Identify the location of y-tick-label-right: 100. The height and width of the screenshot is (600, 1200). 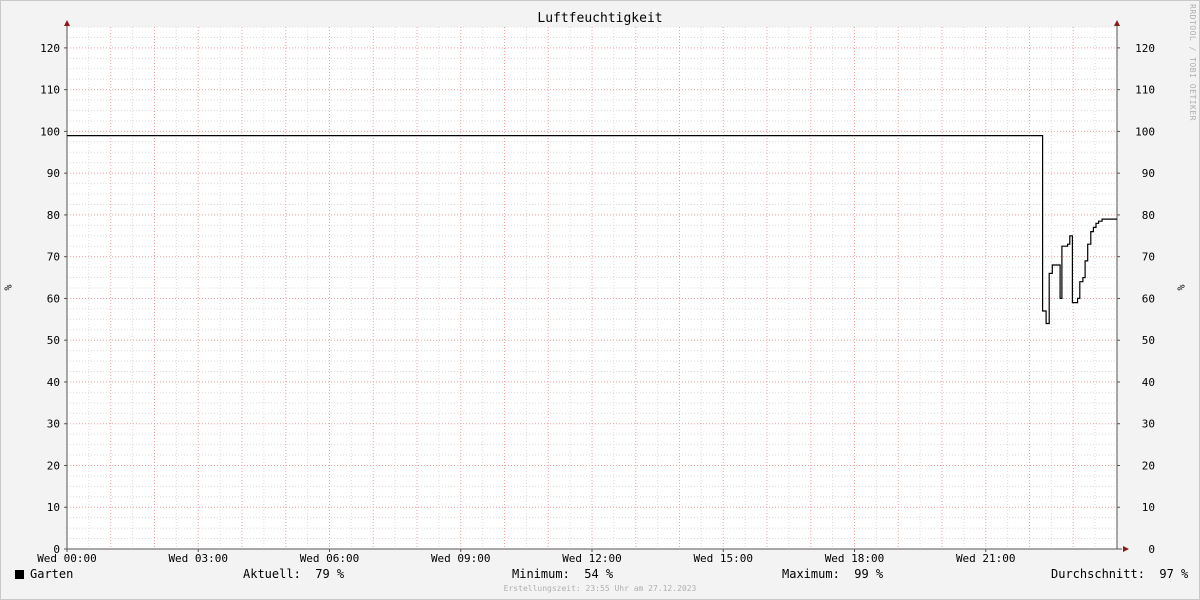
(1145, 131).